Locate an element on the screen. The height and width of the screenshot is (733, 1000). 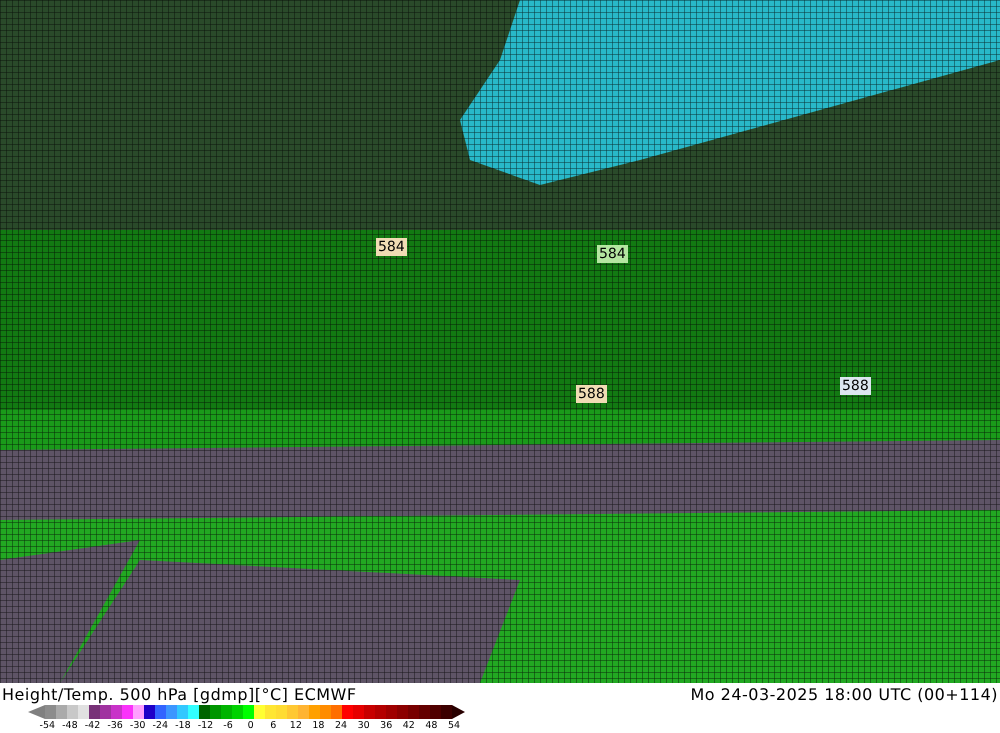
scale-label: 42 is located at coordinates (409, 726).